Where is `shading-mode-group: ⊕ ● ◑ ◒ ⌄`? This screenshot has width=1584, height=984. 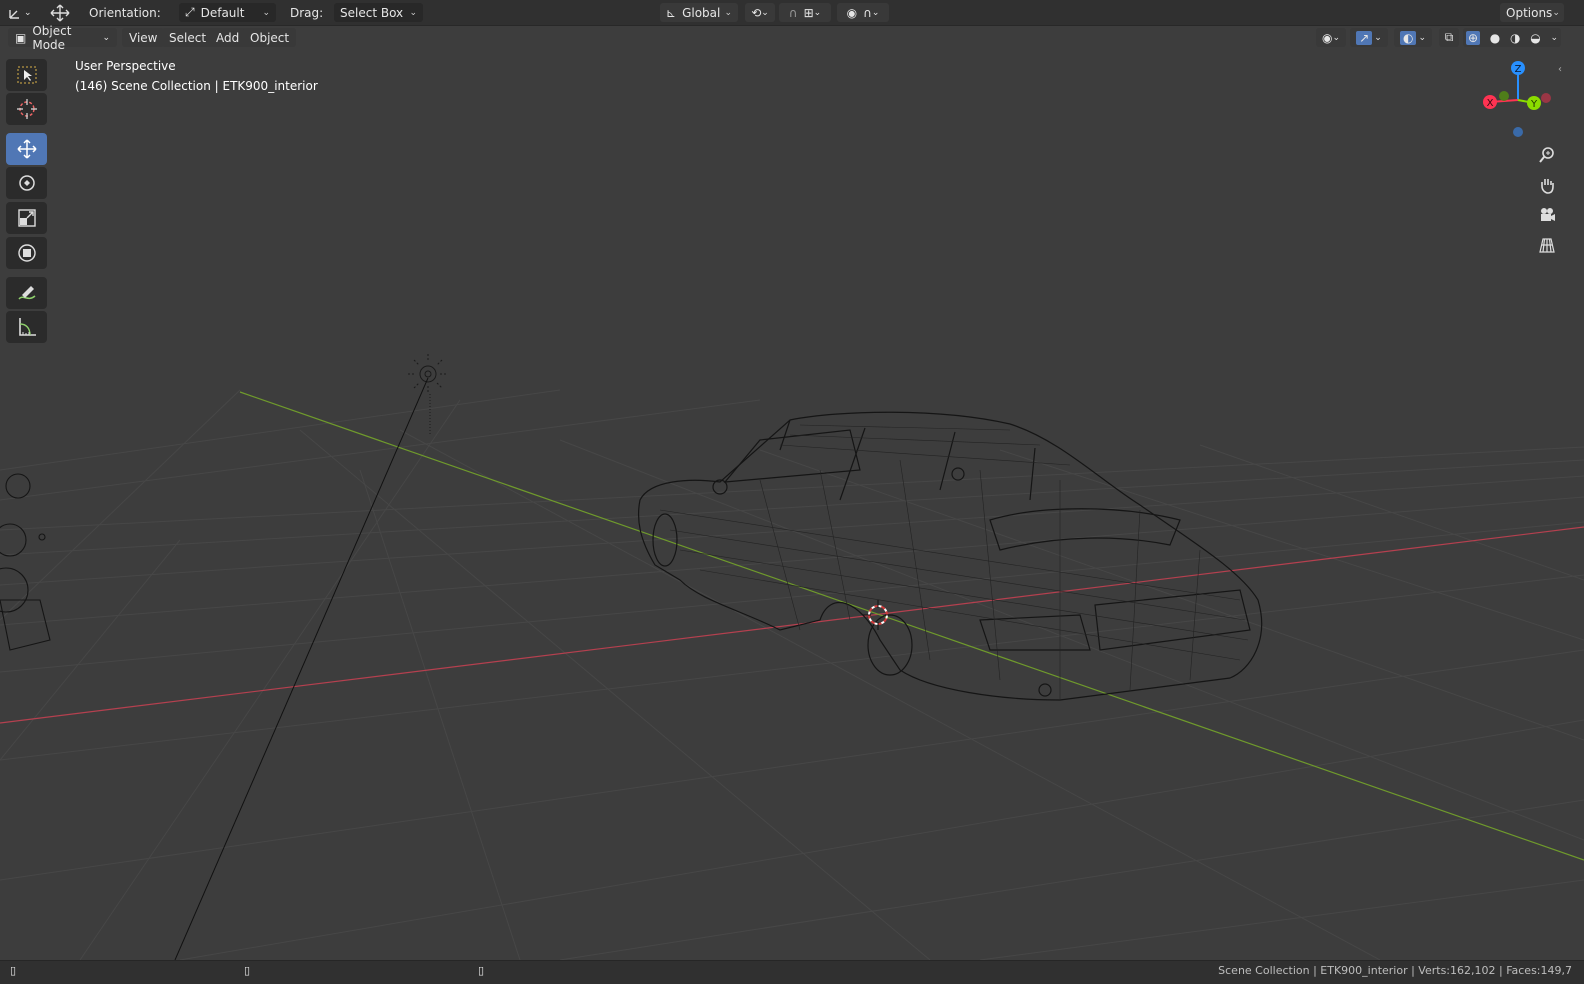
shading-mode-group: ⊕ ● ◑ ◒ ⌄ is located at coordinates (1512, 37).